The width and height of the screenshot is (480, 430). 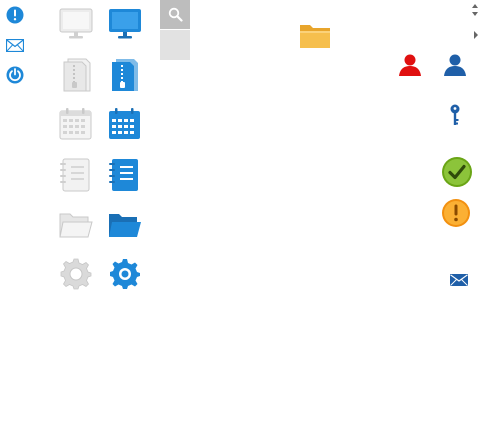 I want to click on notebook-disabled-icon, so click(x=75, y=175).